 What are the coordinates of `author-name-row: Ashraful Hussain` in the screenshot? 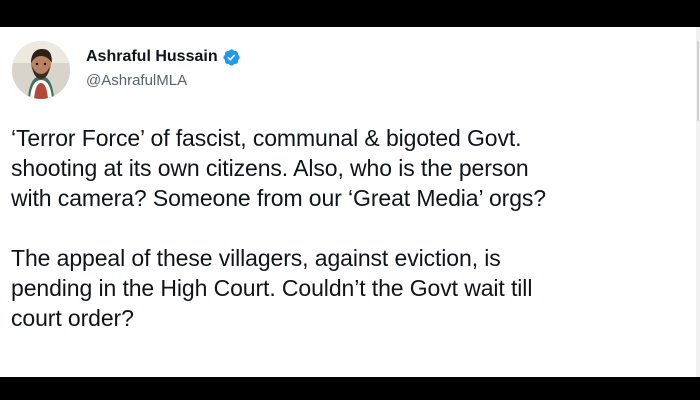 It's located at (163, 57).